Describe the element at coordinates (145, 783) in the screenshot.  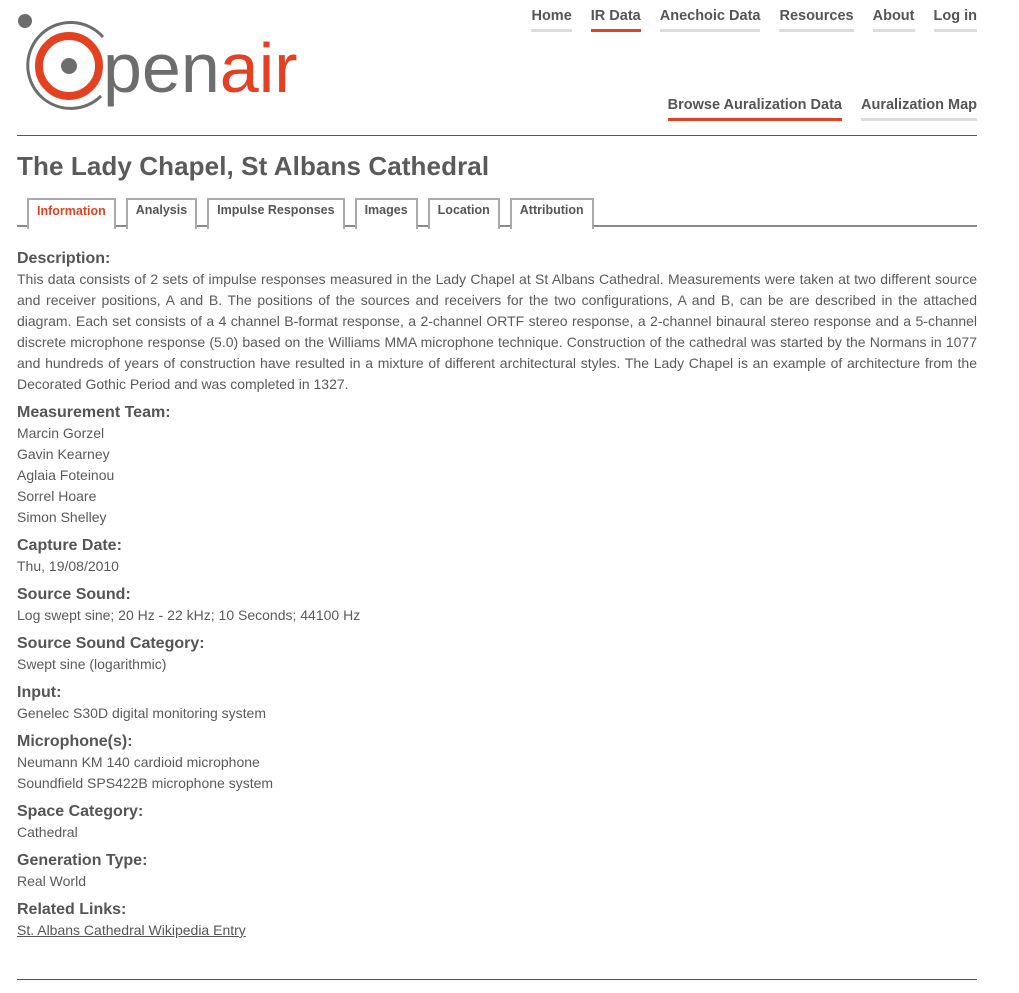
I see `microphone-value: Soundfield SPS422B microphone system` at that location.